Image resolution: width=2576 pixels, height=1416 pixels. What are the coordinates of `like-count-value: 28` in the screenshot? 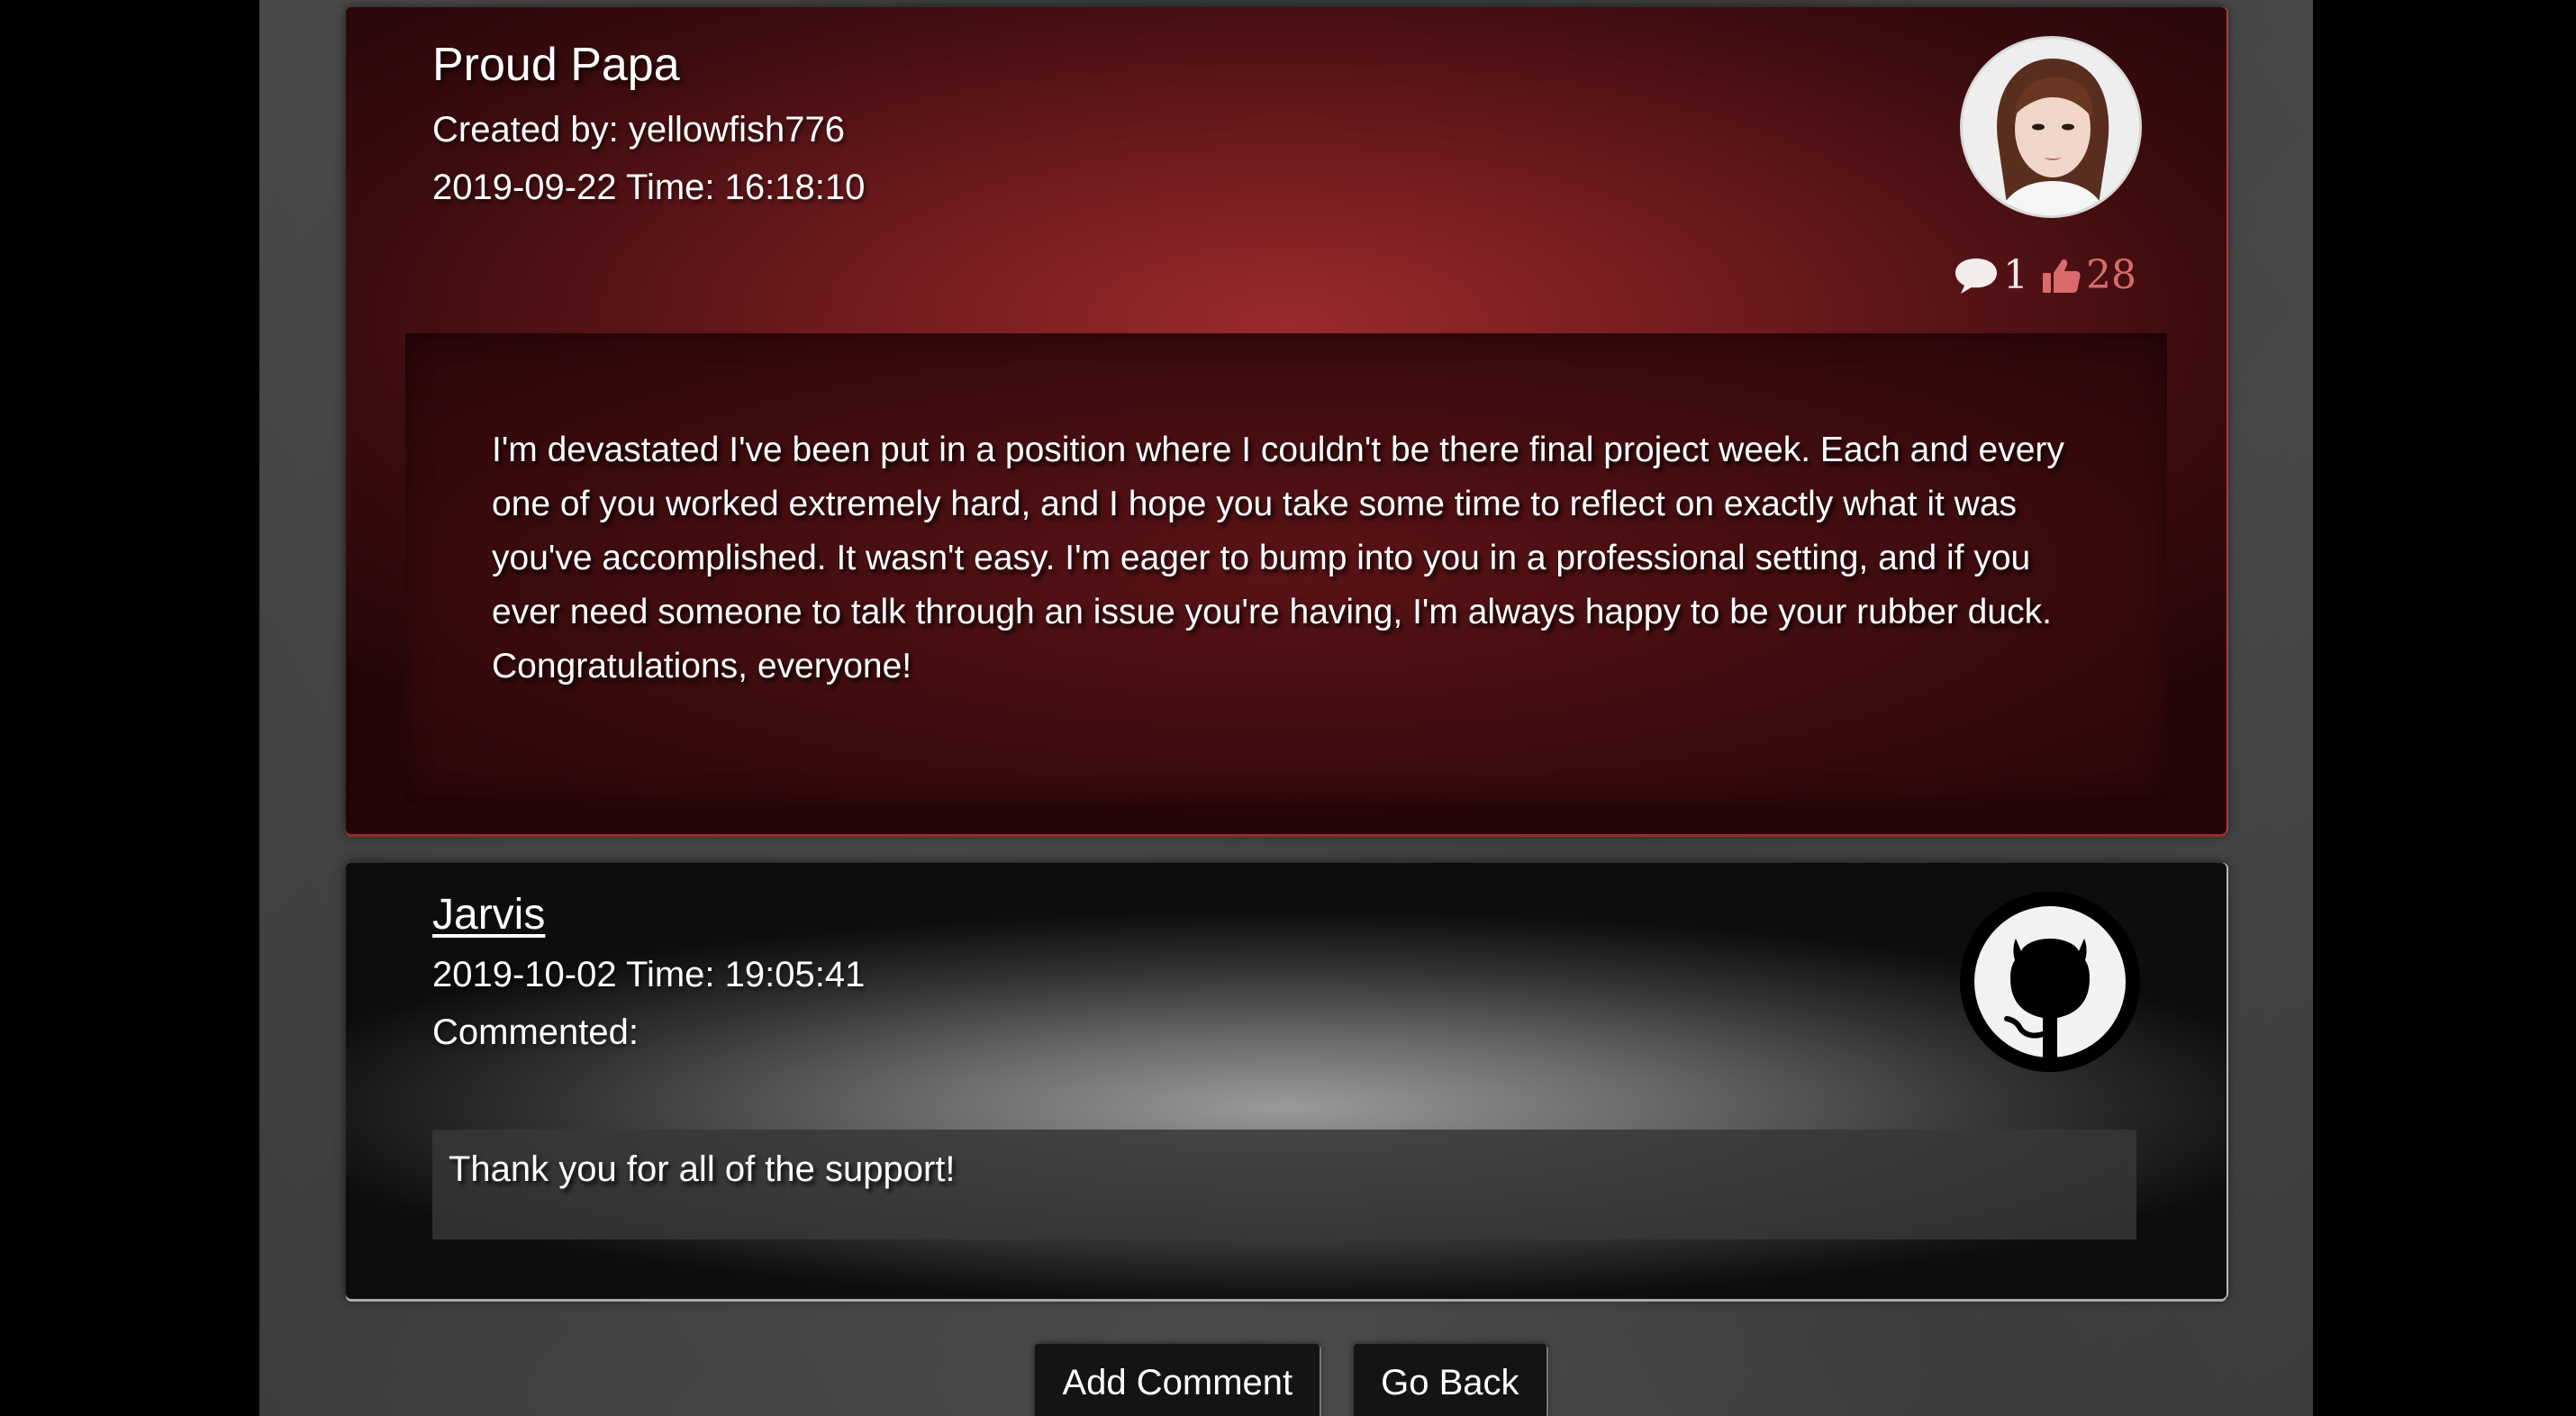 It's located at (2111, 275).